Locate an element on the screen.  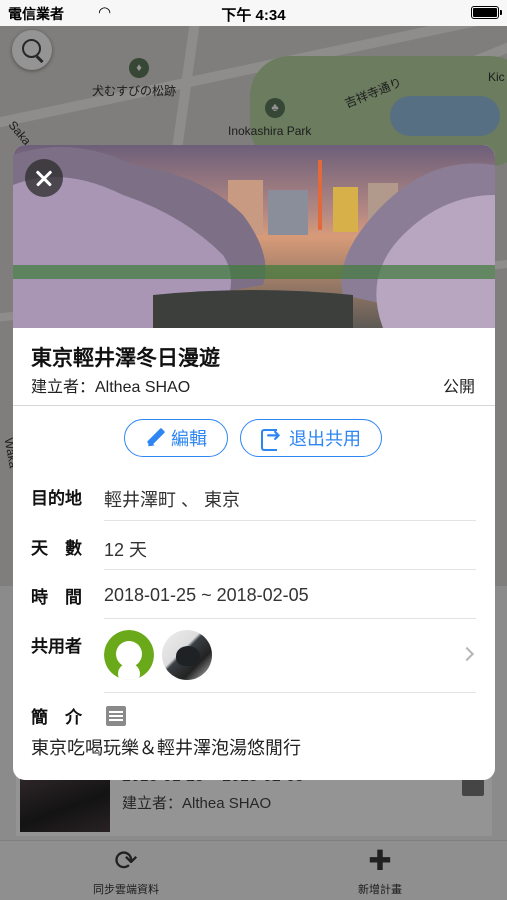
close-icon is located at coordinates (44, 178).